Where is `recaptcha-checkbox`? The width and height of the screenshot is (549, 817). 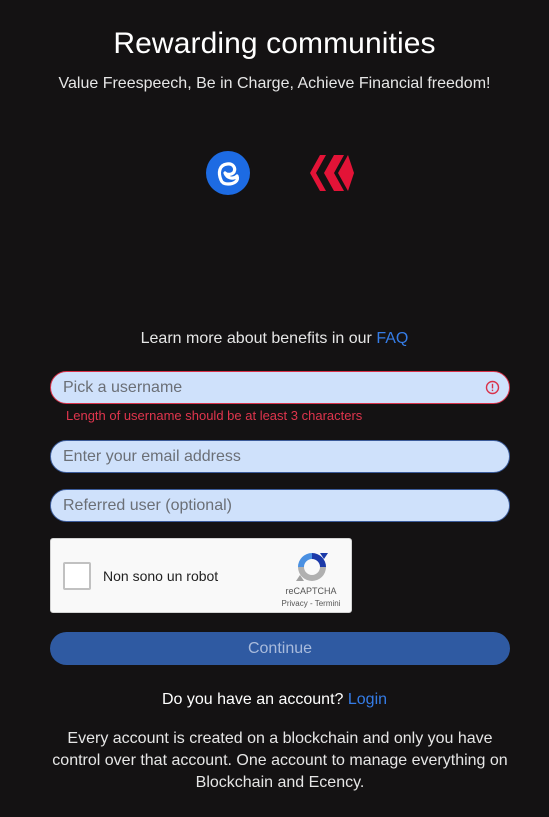 recaptcha-checkbox is located at coordinates (77, 576).